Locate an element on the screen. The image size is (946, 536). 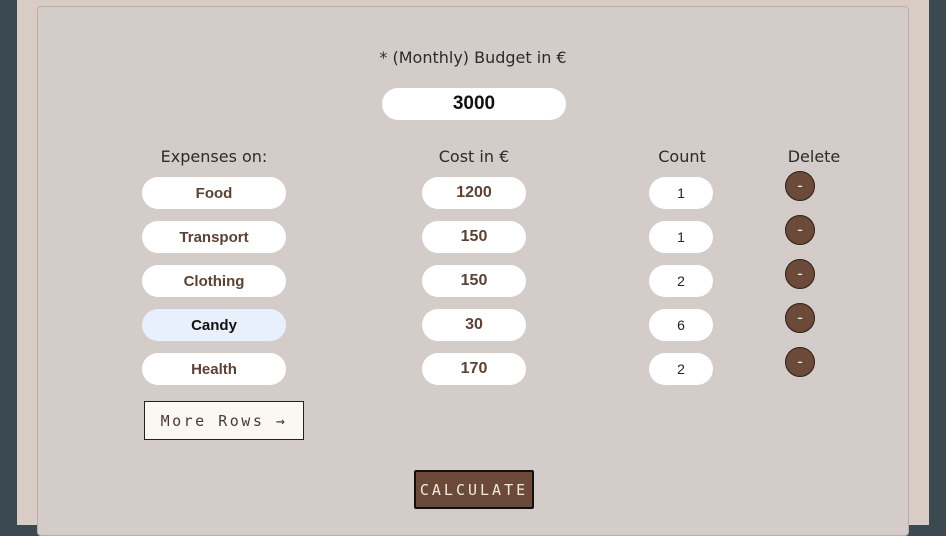
calculate-button: CALCULATE is located at coordinates (474, 489).